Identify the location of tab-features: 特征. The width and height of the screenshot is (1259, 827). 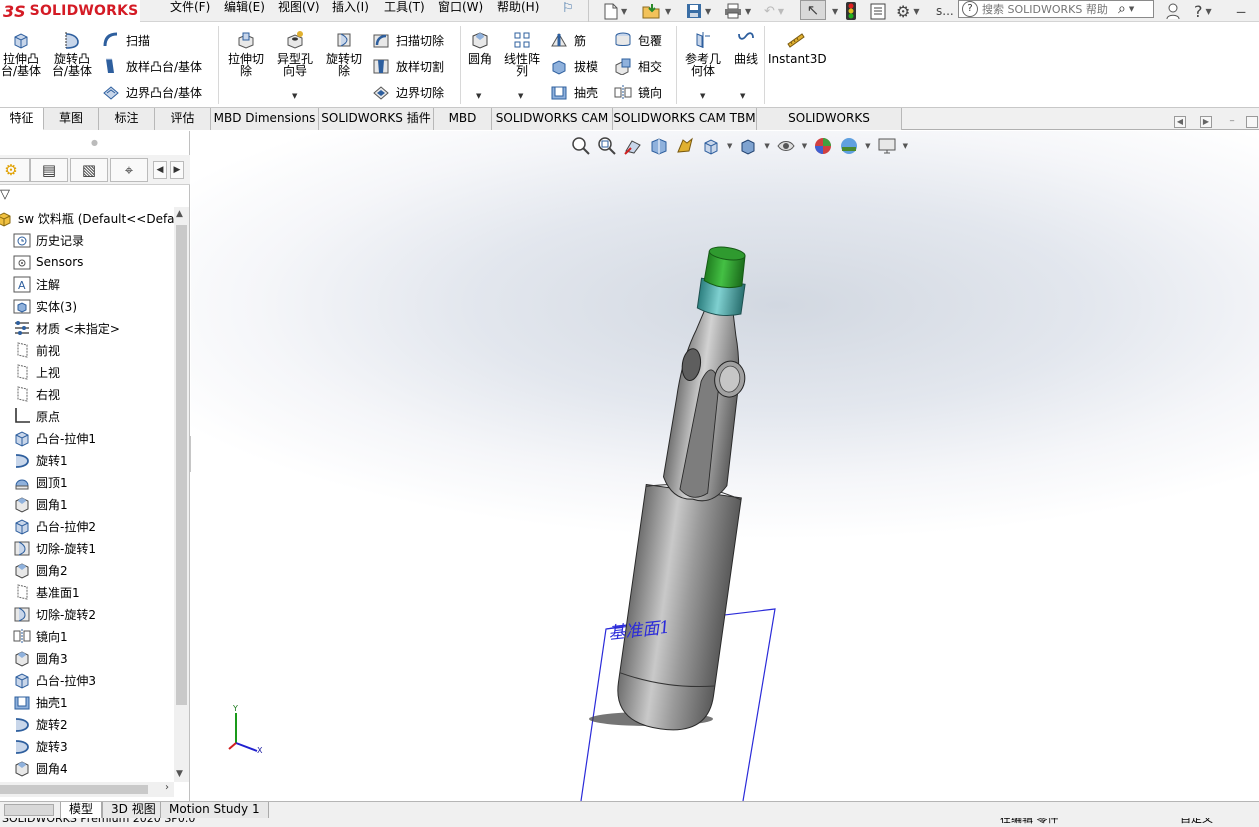
(22, 119).